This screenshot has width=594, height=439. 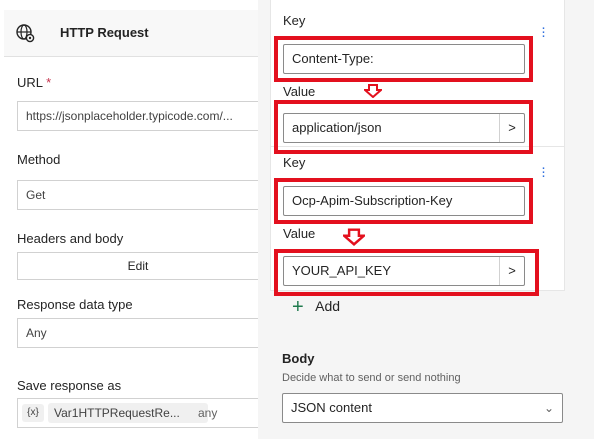 What do you see at coordinates (328, 306) in the screenshot?
I see `add-label: Add` at bounding box center [328, 306].